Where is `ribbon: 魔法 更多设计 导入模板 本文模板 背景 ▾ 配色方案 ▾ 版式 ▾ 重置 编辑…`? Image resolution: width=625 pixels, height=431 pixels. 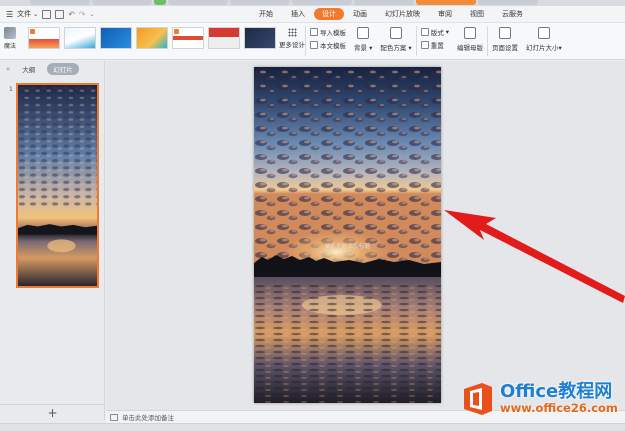
ribbon: 魔法 更多设计 导入模板 本文模板 背景 ▾ 配色方案 ▾ 版式 ▾ 重置 编辑… is located at coordinates (312, 41).